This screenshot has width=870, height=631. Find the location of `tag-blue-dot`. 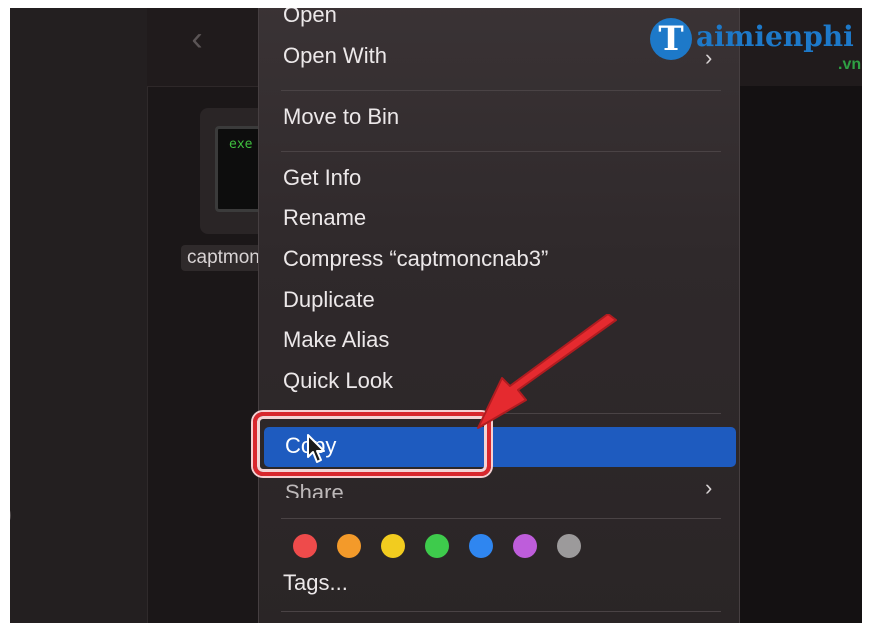

tag-blue-dot is located at coordinates (481, 546).